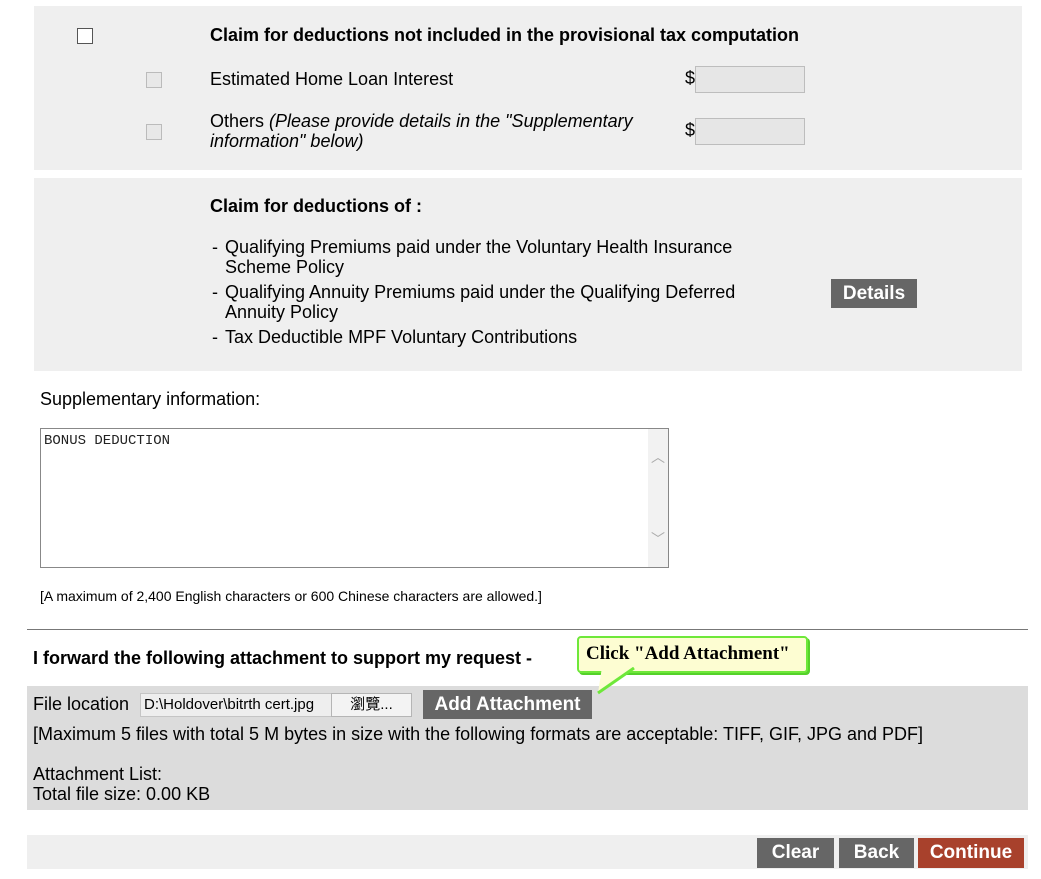 This screenshot has height=879, width=1041. Describe the element at coordinates (658, 456) in the screenshot. I see `scroll-up-icon: ︿` at that location.